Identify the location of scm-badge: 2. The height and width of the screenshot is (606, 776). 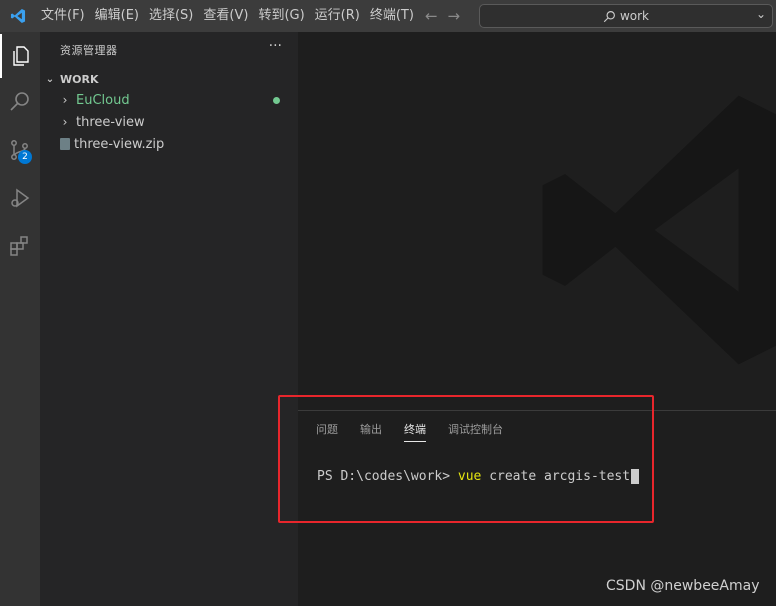
(25, 157).